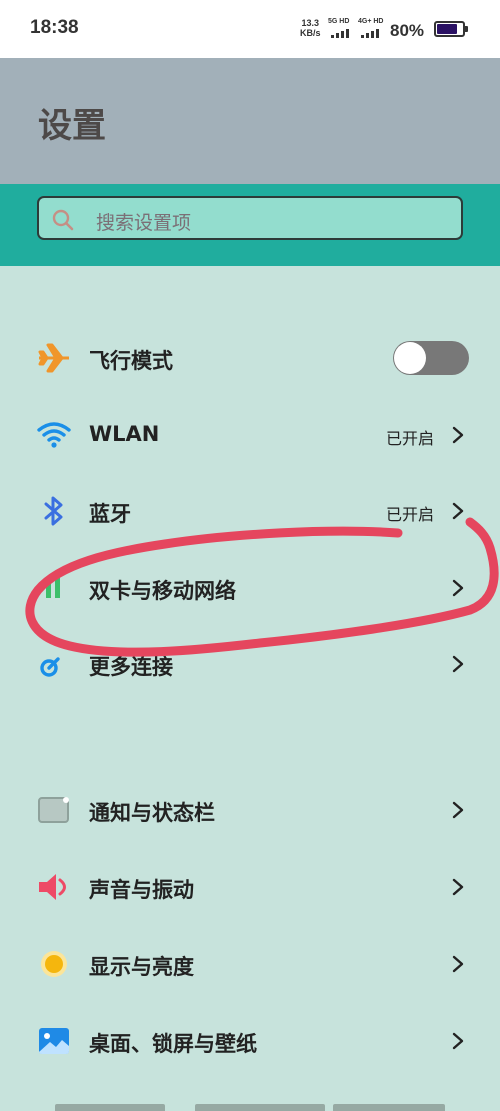  What do you see at coordinates (407, 30) in the screenshot?
I see `battery-percent: 80%` at bounding box center [407, 30].